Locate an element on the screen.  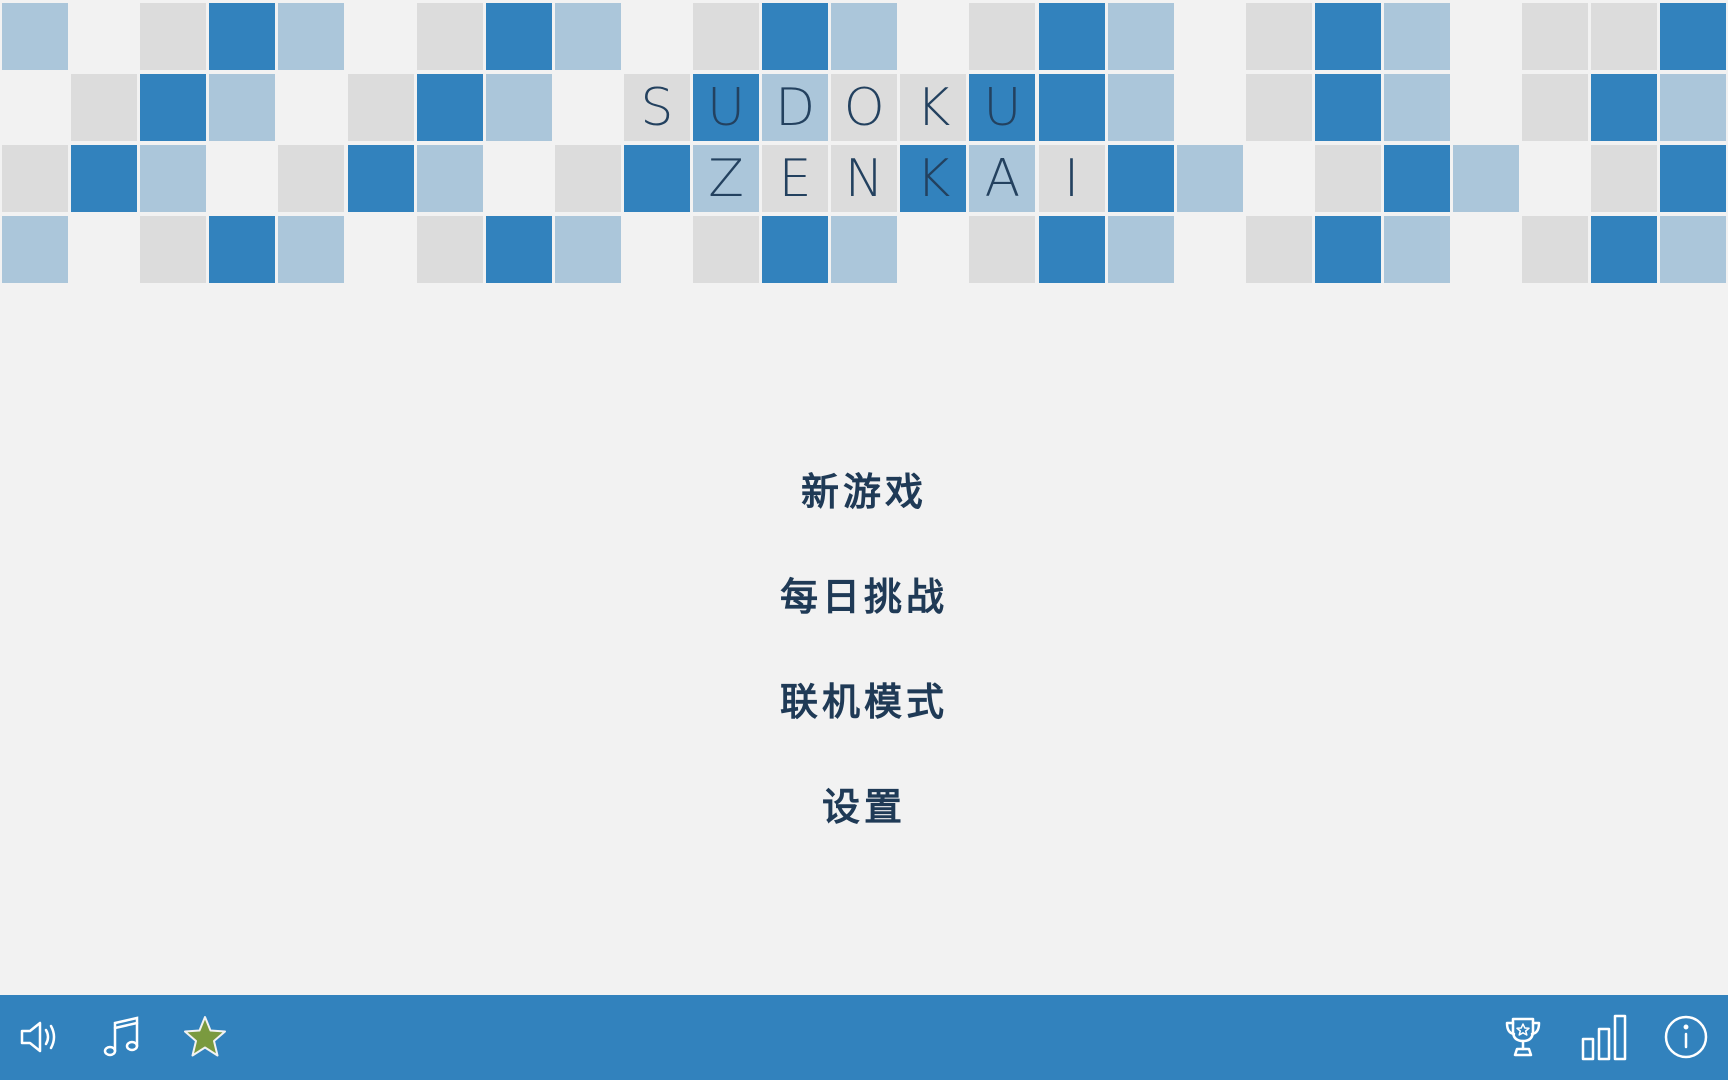
title-letter-tile: N is located at coordinates (864, 178).